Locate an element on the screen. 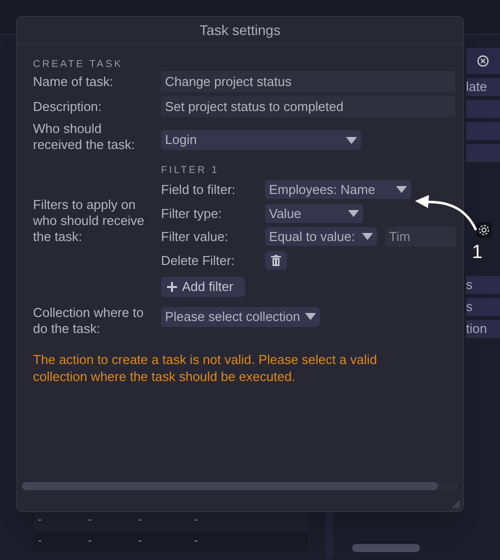  input-field: Change project status is located at coordinates (308, 81).